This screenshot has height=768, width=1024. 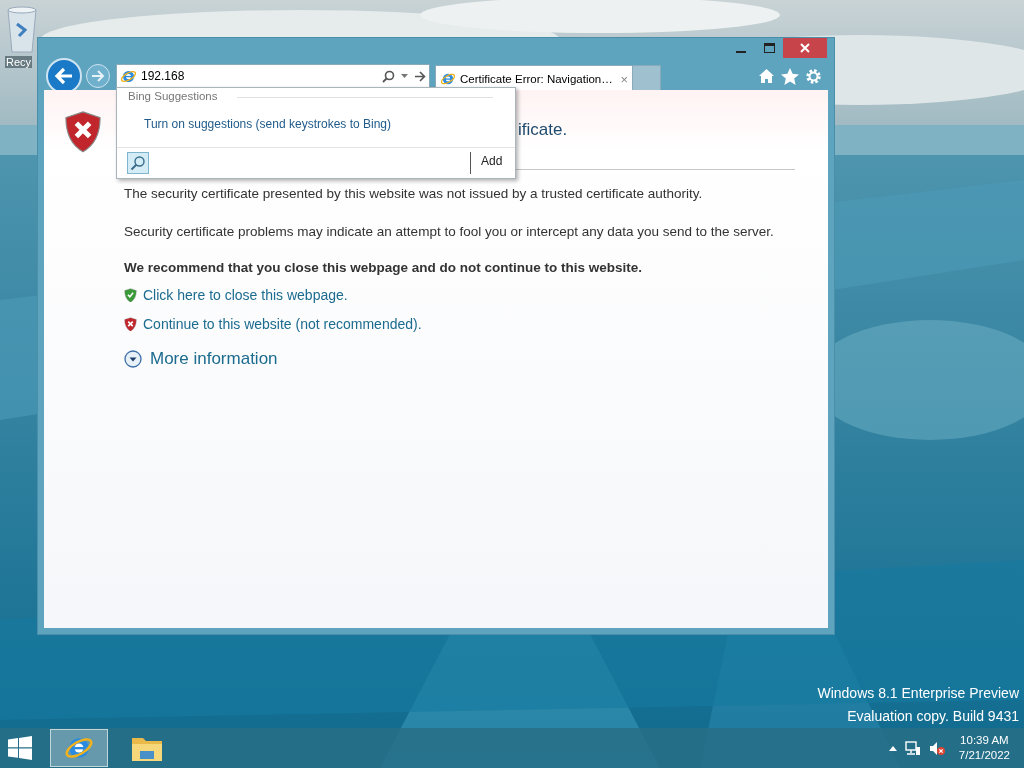 I want to click on close-icon, so click(x=805, y=48).